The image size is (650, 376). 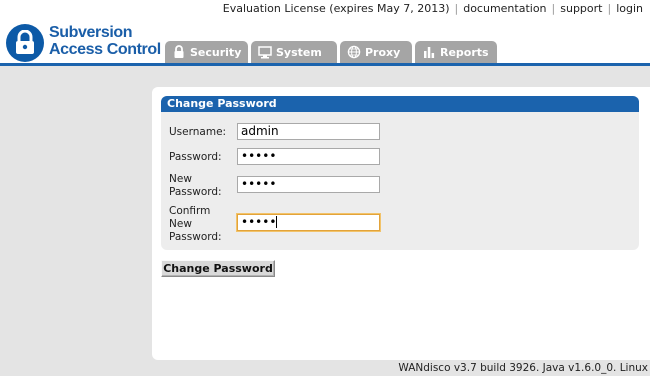 What do you see at coordinates (308, 184) in the screenshot?
I see `new-password-field: •••••` at bounding box center [308, 184].